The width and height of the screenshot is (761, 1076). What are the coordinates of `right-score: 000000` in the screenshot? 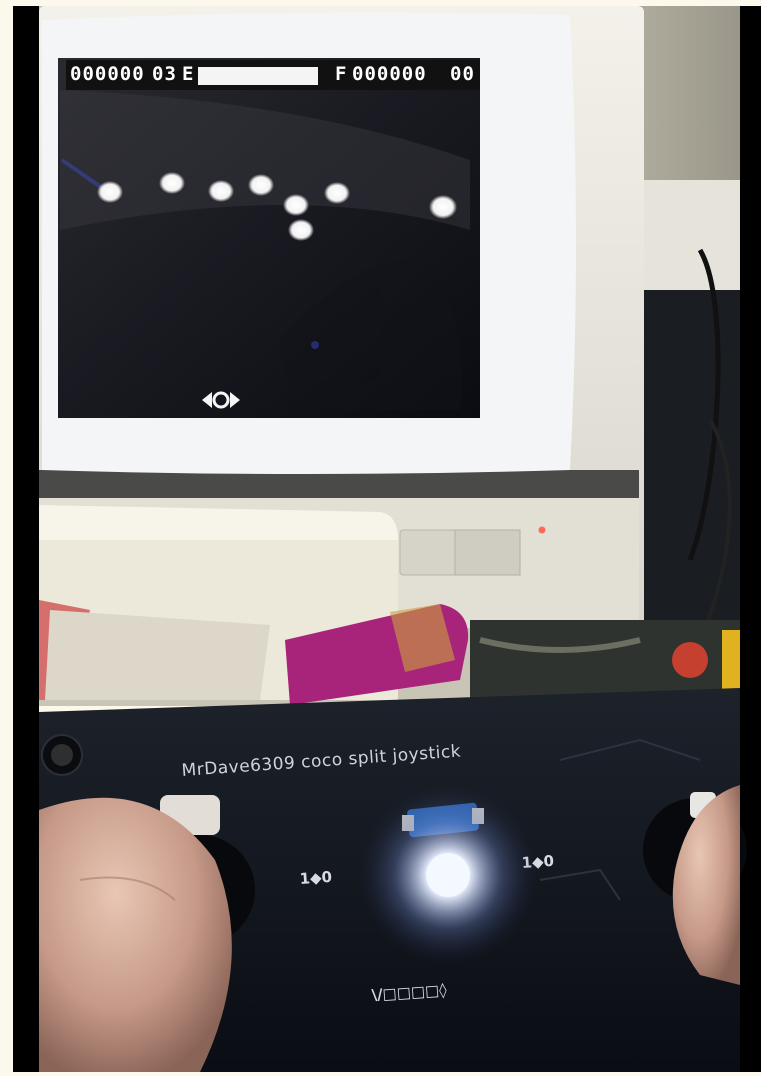 It's located at (389, 74).